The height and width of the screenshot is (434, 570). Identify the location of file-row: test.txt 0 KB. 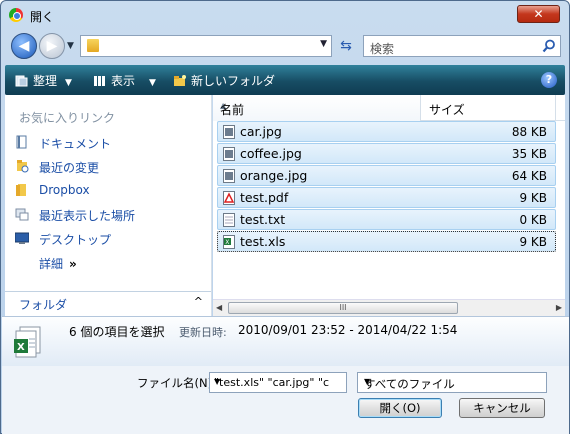
(386, 219).